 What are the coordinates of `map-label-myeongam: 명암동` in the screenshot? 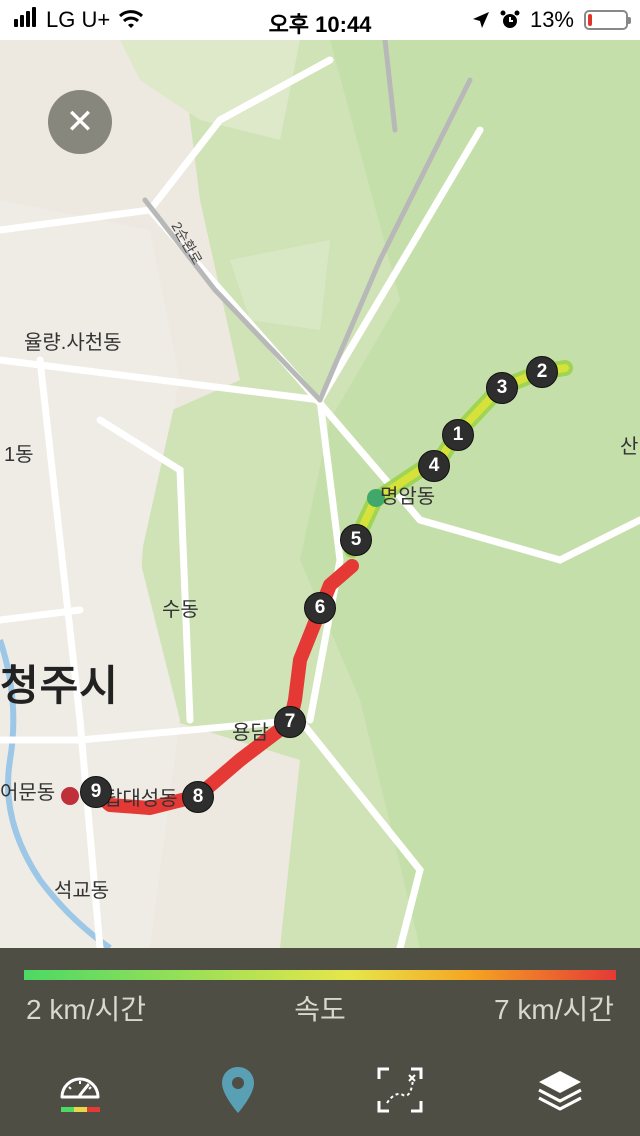 It's located at (408, 497).